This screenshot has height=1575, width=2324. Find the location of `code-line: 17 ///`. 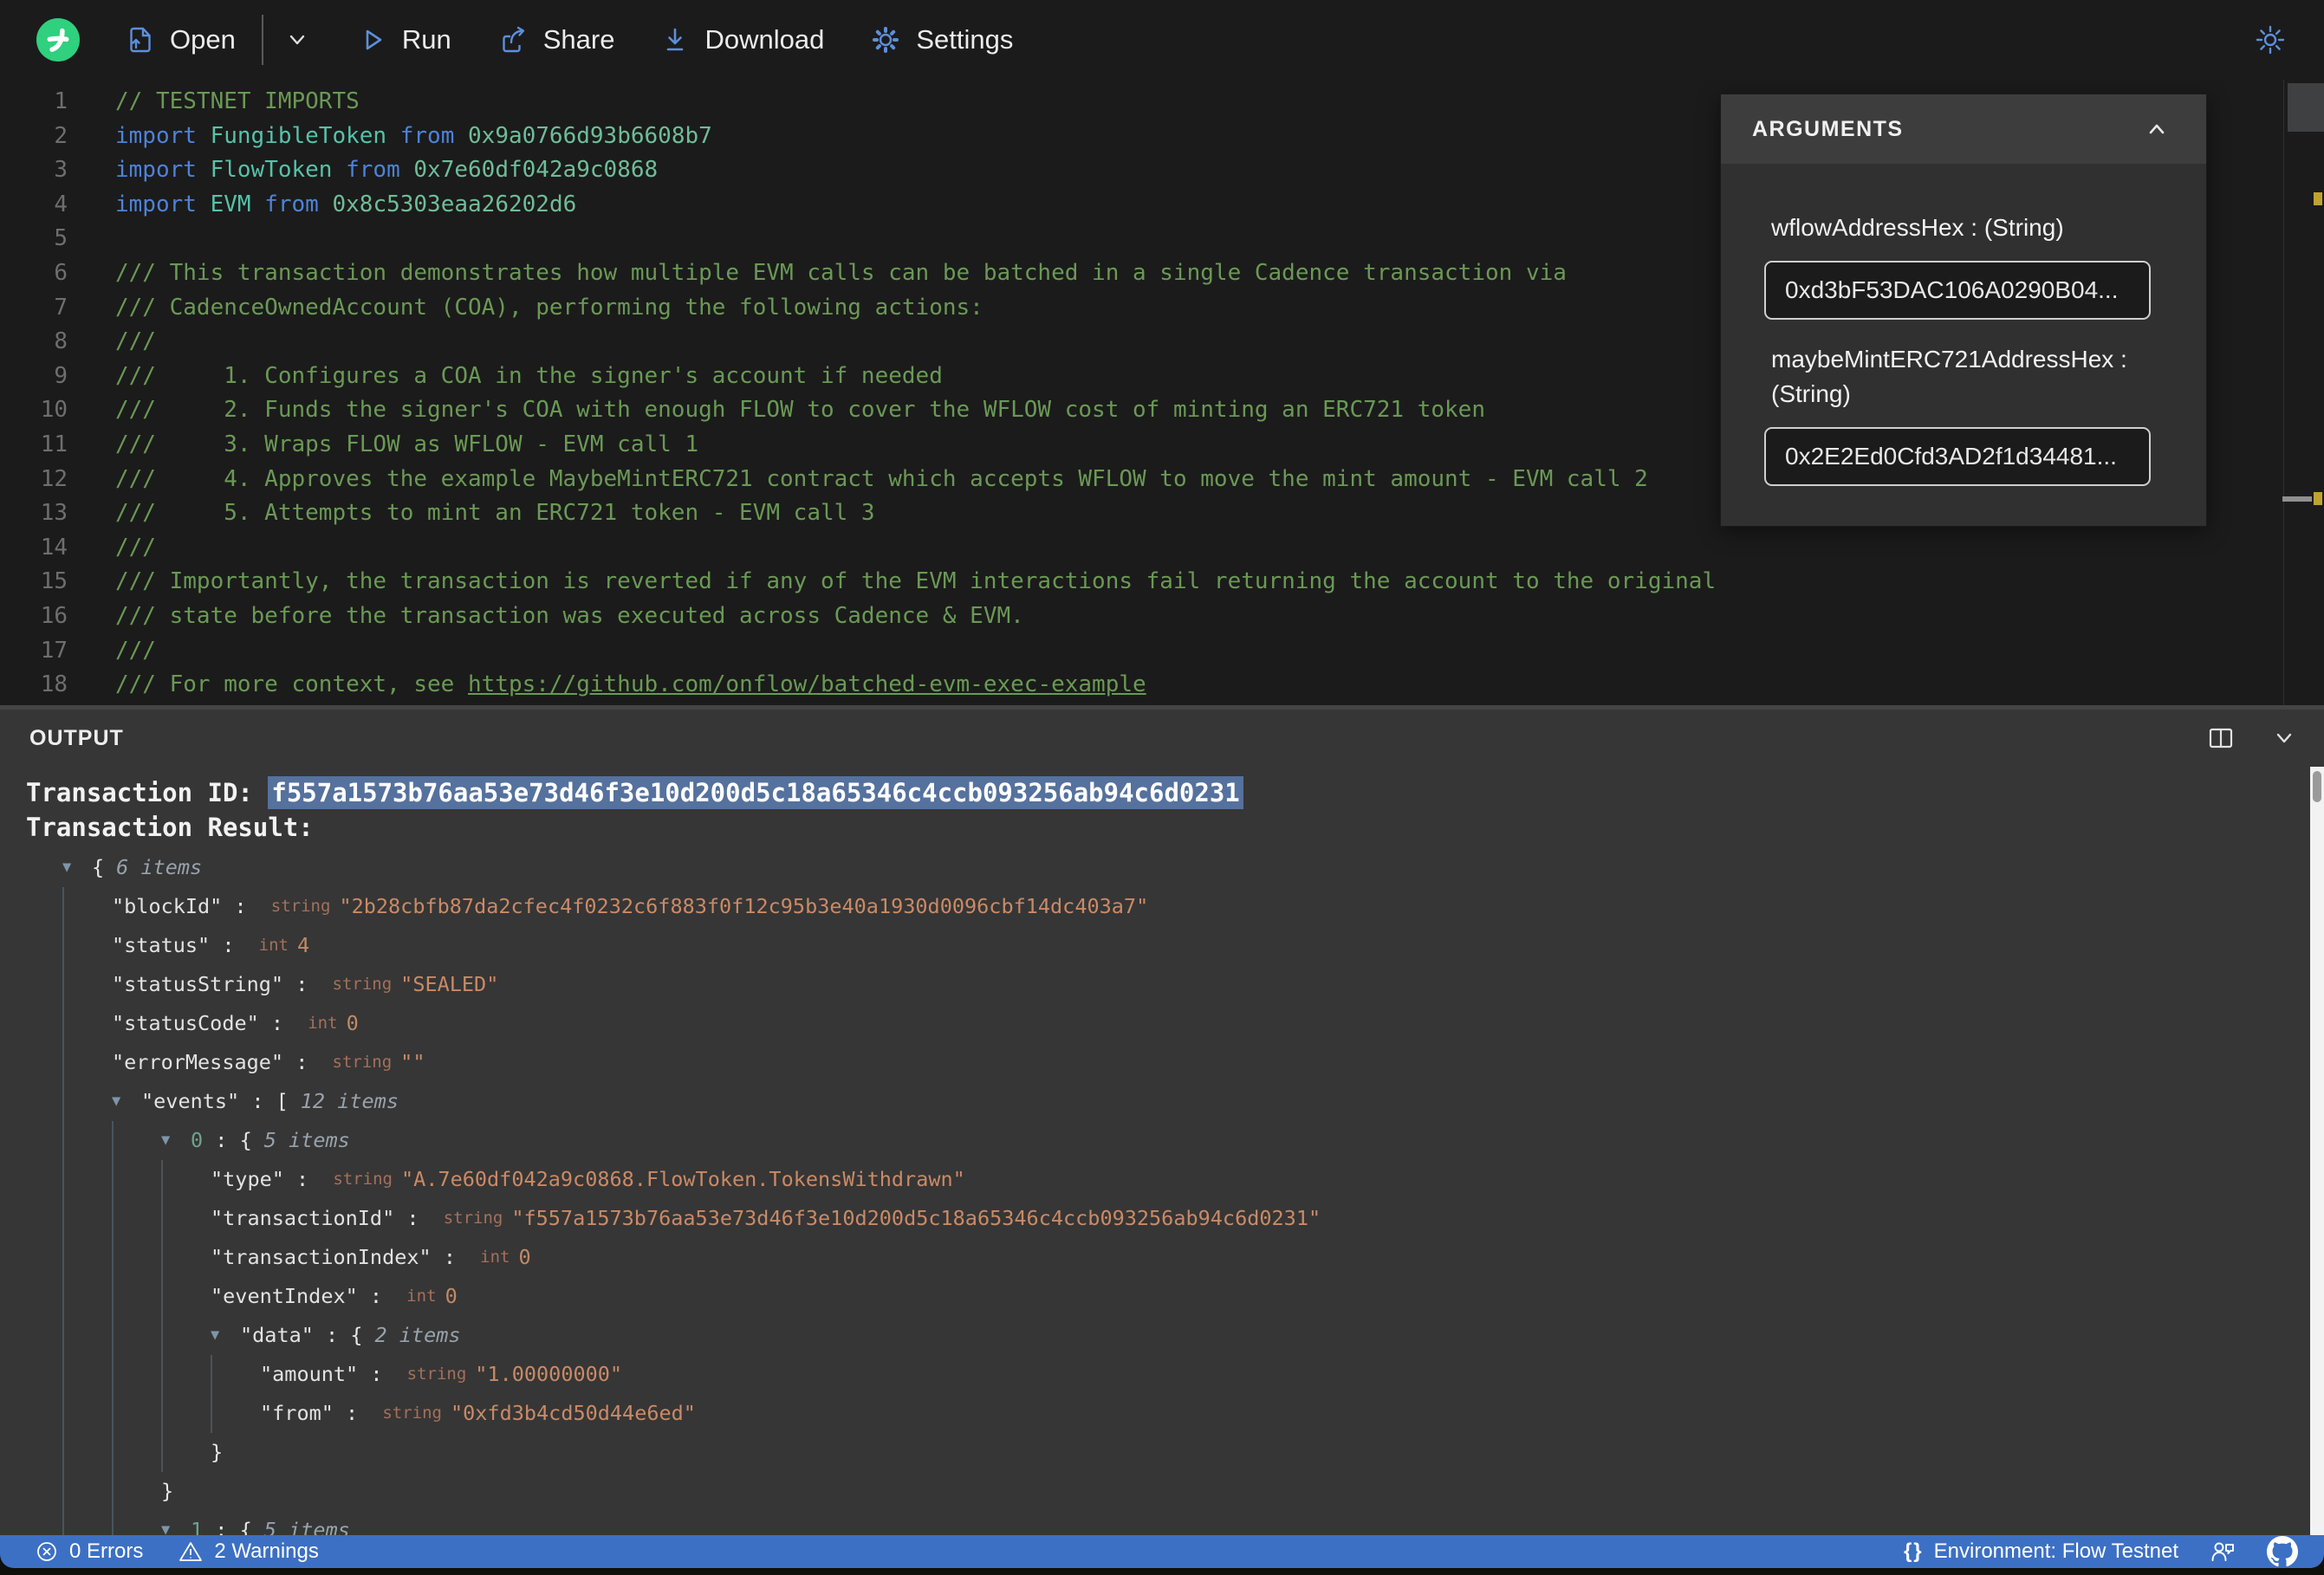

code-line: 17 /// is located at coordinates (1142, 651).